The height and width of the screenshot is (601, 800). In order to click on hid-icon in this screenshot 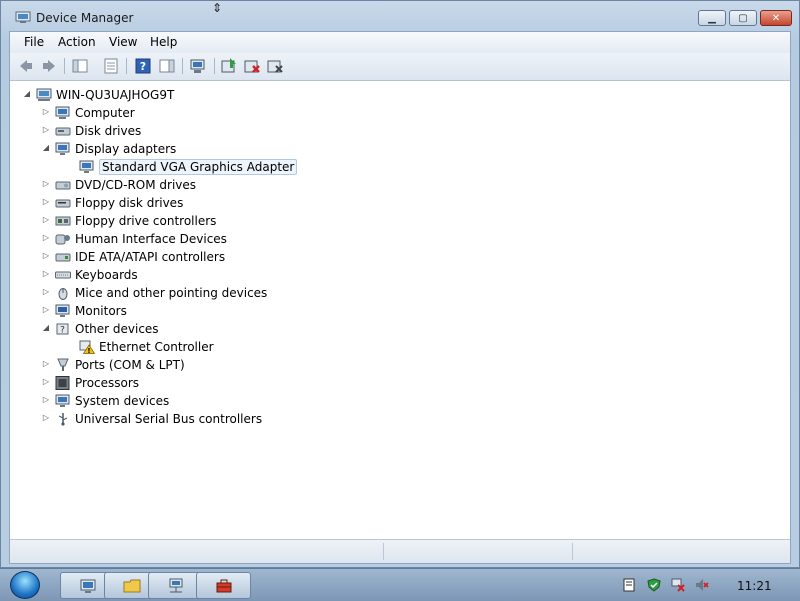, I will do `click(62, 239)`.